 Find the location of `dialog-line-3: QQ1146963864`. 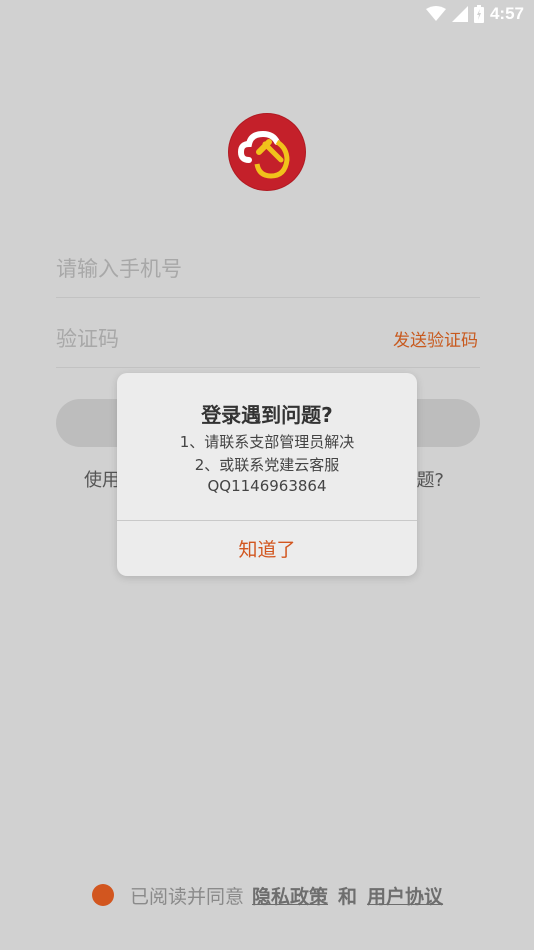

dialog-line-3: QQ1146963864 is located at coordinates (267, 486).